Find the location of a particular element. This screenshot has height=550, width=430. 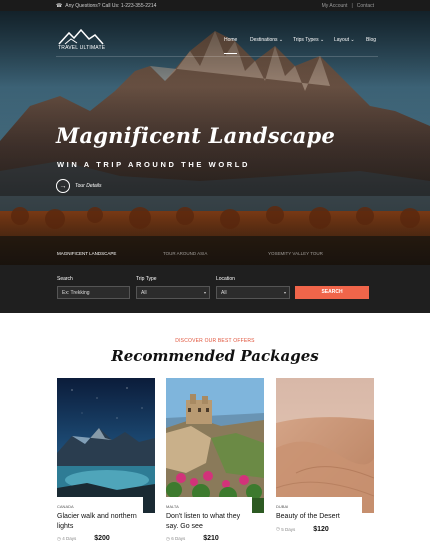

brand-name: TRAVEL ULTIMATE is located at coordinates (82, 48).